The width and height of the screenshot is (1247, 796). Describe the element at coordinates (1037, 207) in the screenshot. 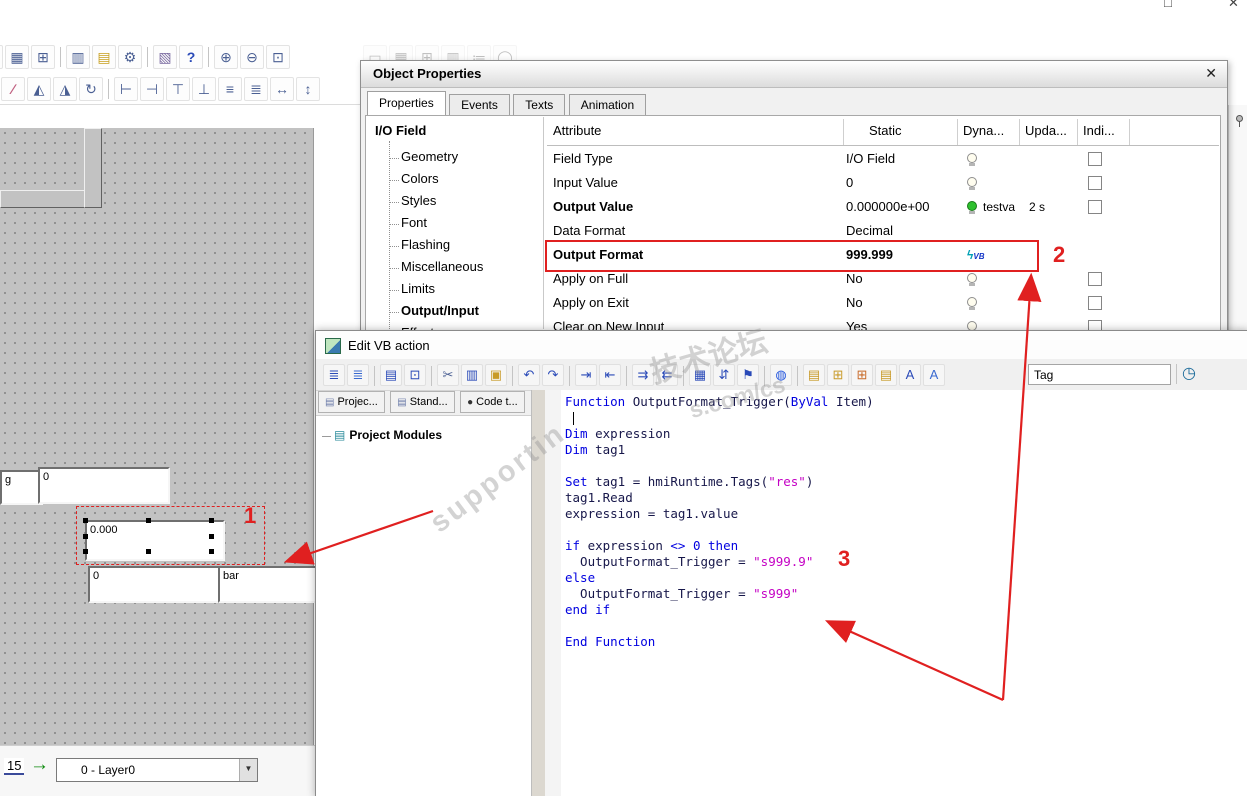

I see `update-cycle: 2 s` at that location.